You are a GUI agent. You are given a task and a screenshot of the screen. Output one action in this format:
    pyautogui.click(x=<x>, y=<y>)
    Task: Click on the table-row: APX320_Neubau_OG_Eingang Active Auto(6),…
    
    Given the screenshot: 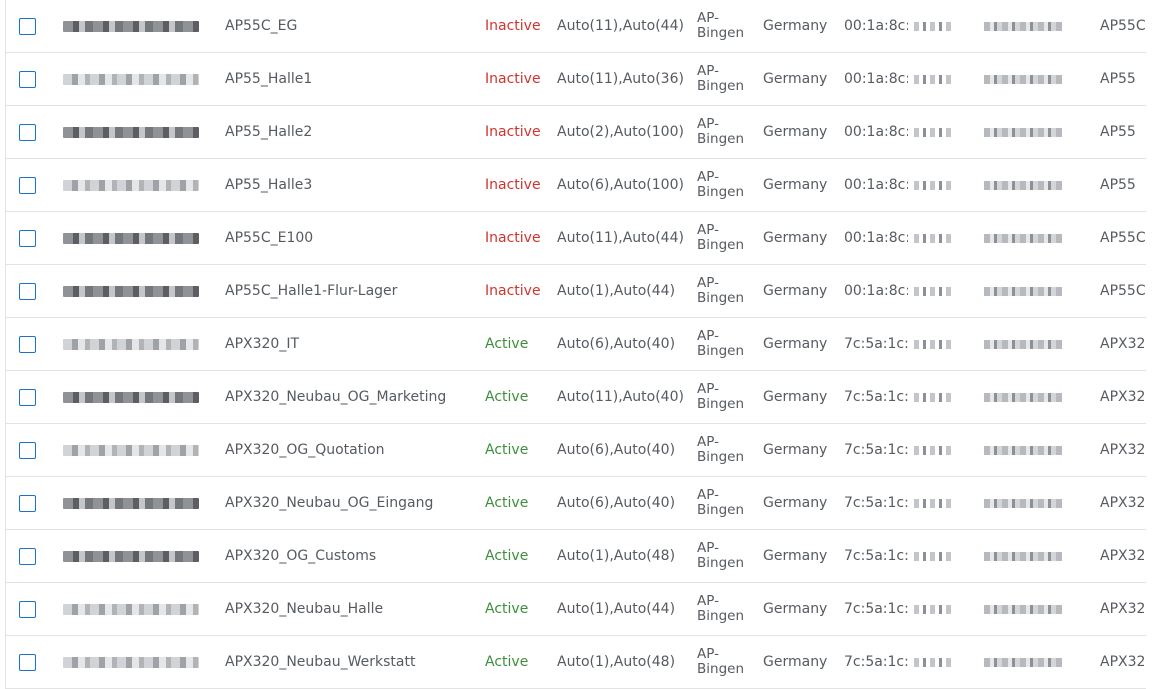 What is the action you would take?
    pyautogui.click(x=576, y=503)
    